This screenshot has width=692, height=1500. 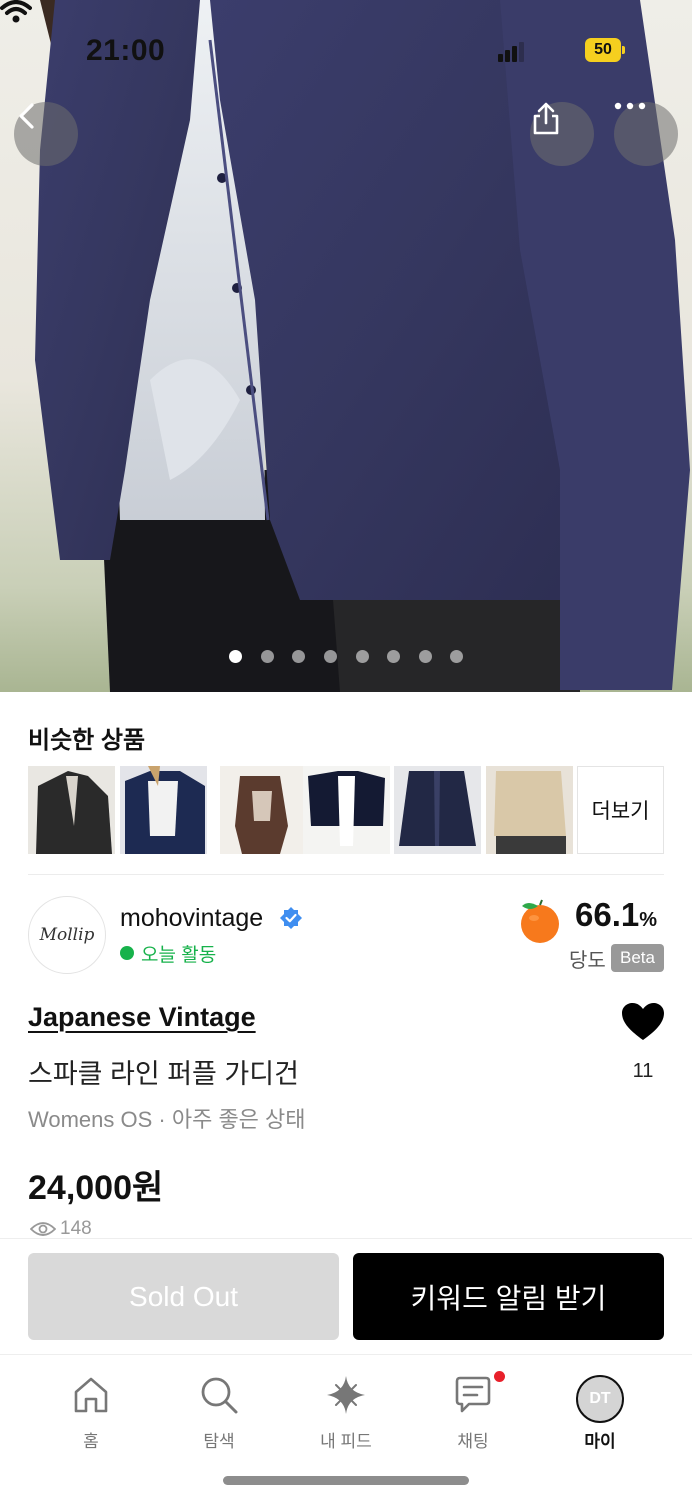 What do you see at coordinates (87, 740) in the screenshot?
I see `similar-products-title: 비슷한 상품` at bounding box center [87, 740].